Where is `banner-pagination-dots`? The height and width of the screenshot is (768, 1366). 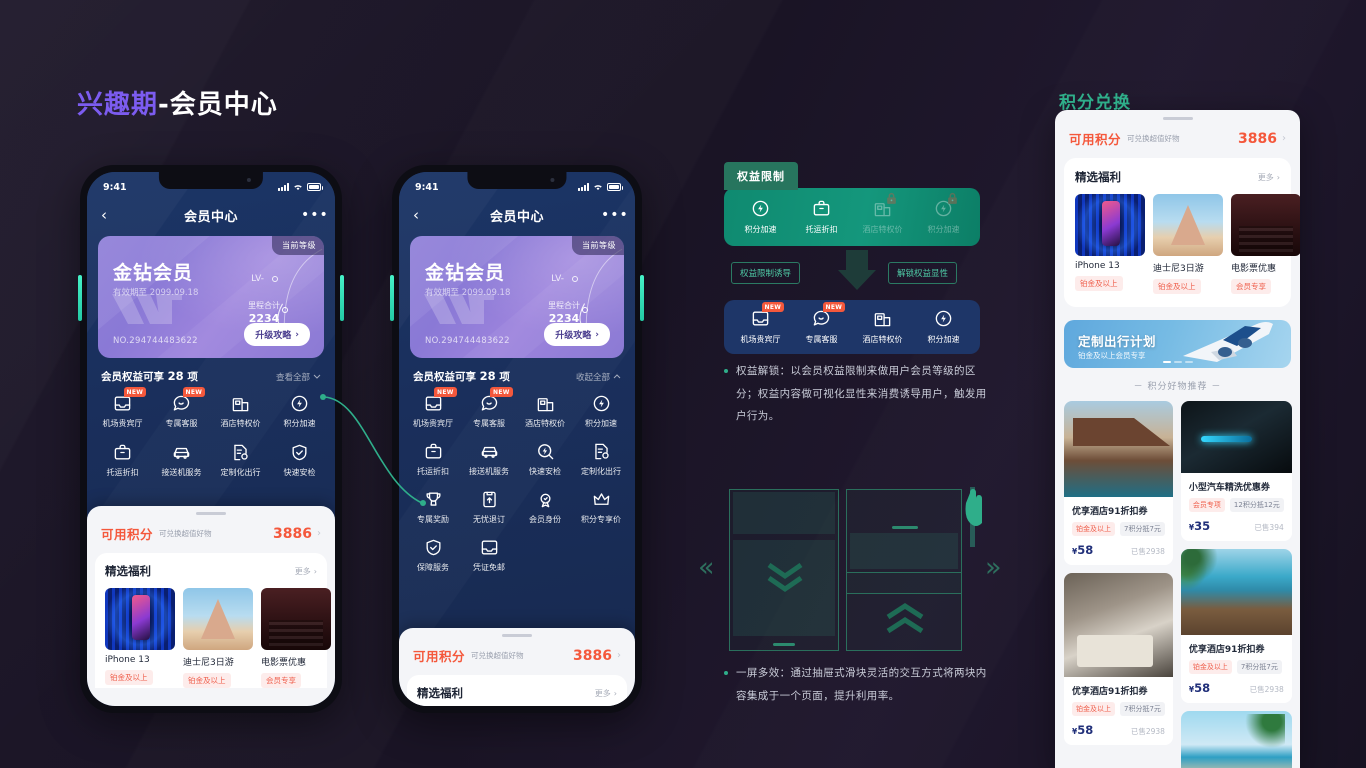 banner-pagination-dots is located at coordinates (1177, 361).